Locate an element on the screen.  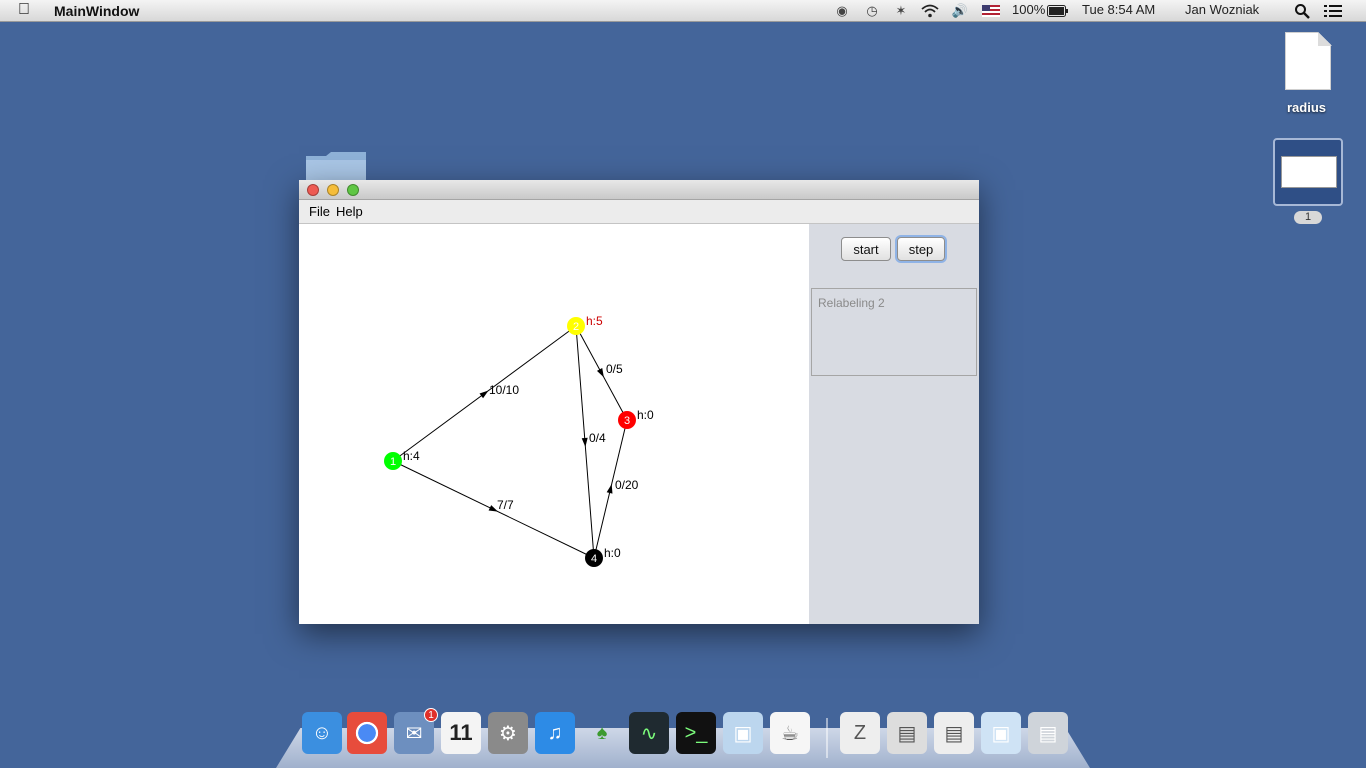
flag-icon is located at coordinates (991, 11).